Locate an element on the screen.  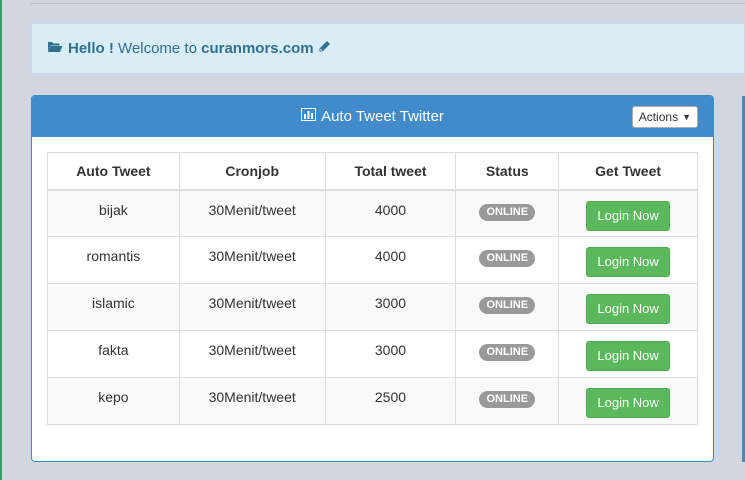
cell-name: romantis is located at coordinates (113, 260).